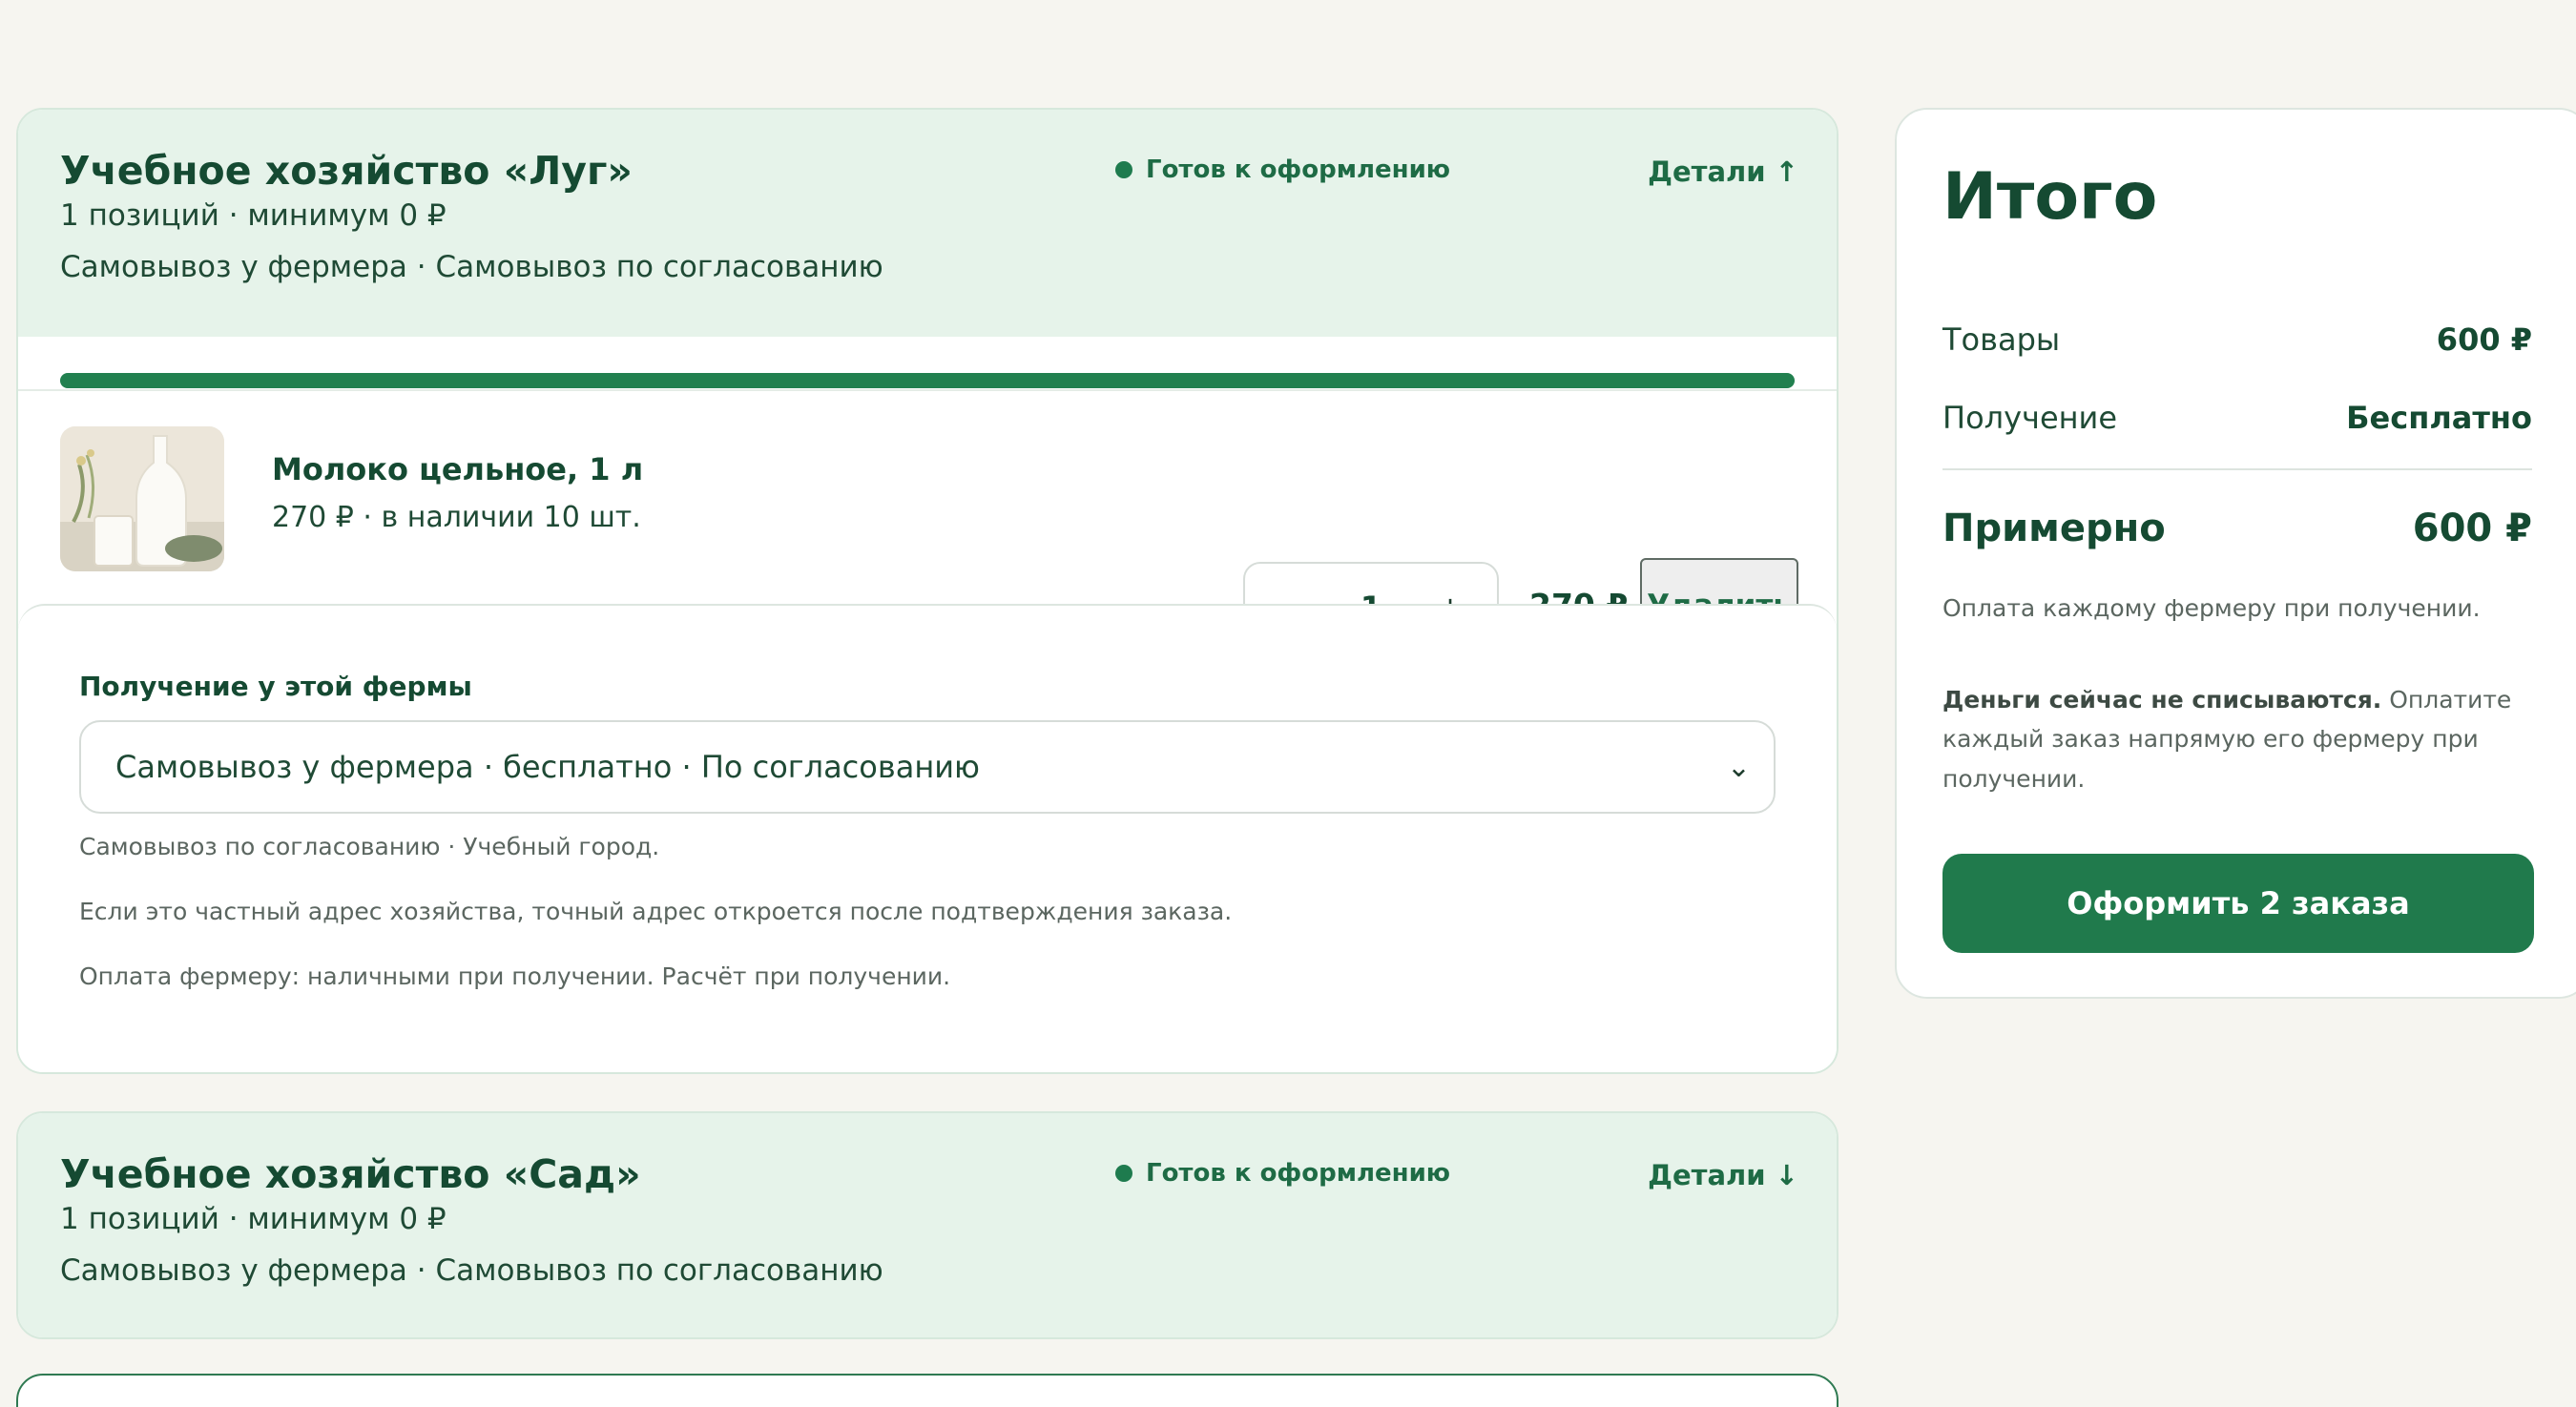 The width and height of the screenshot is (2576, 1407). Describe the element at coordinates (350, 1174) in the screenshot. I see `farm-title: Учебное хозяйство «Сад»` at that location.